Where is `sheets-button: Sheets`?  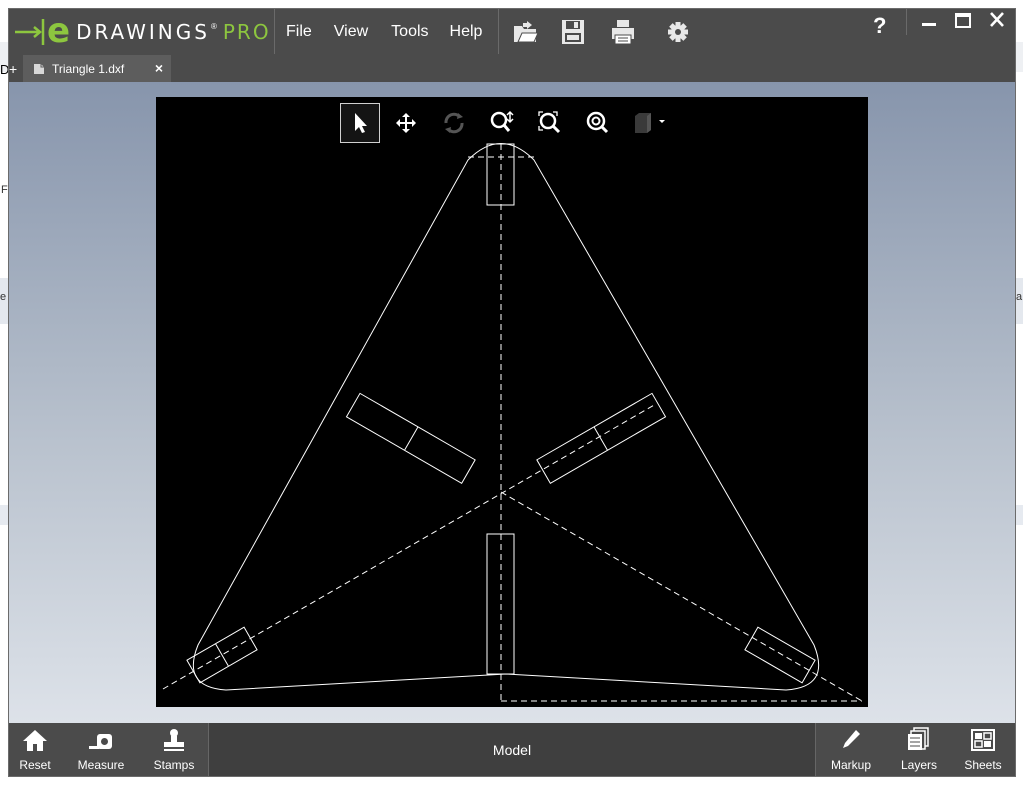
sheets-button: Sheets is located at coordinates (983, 749).